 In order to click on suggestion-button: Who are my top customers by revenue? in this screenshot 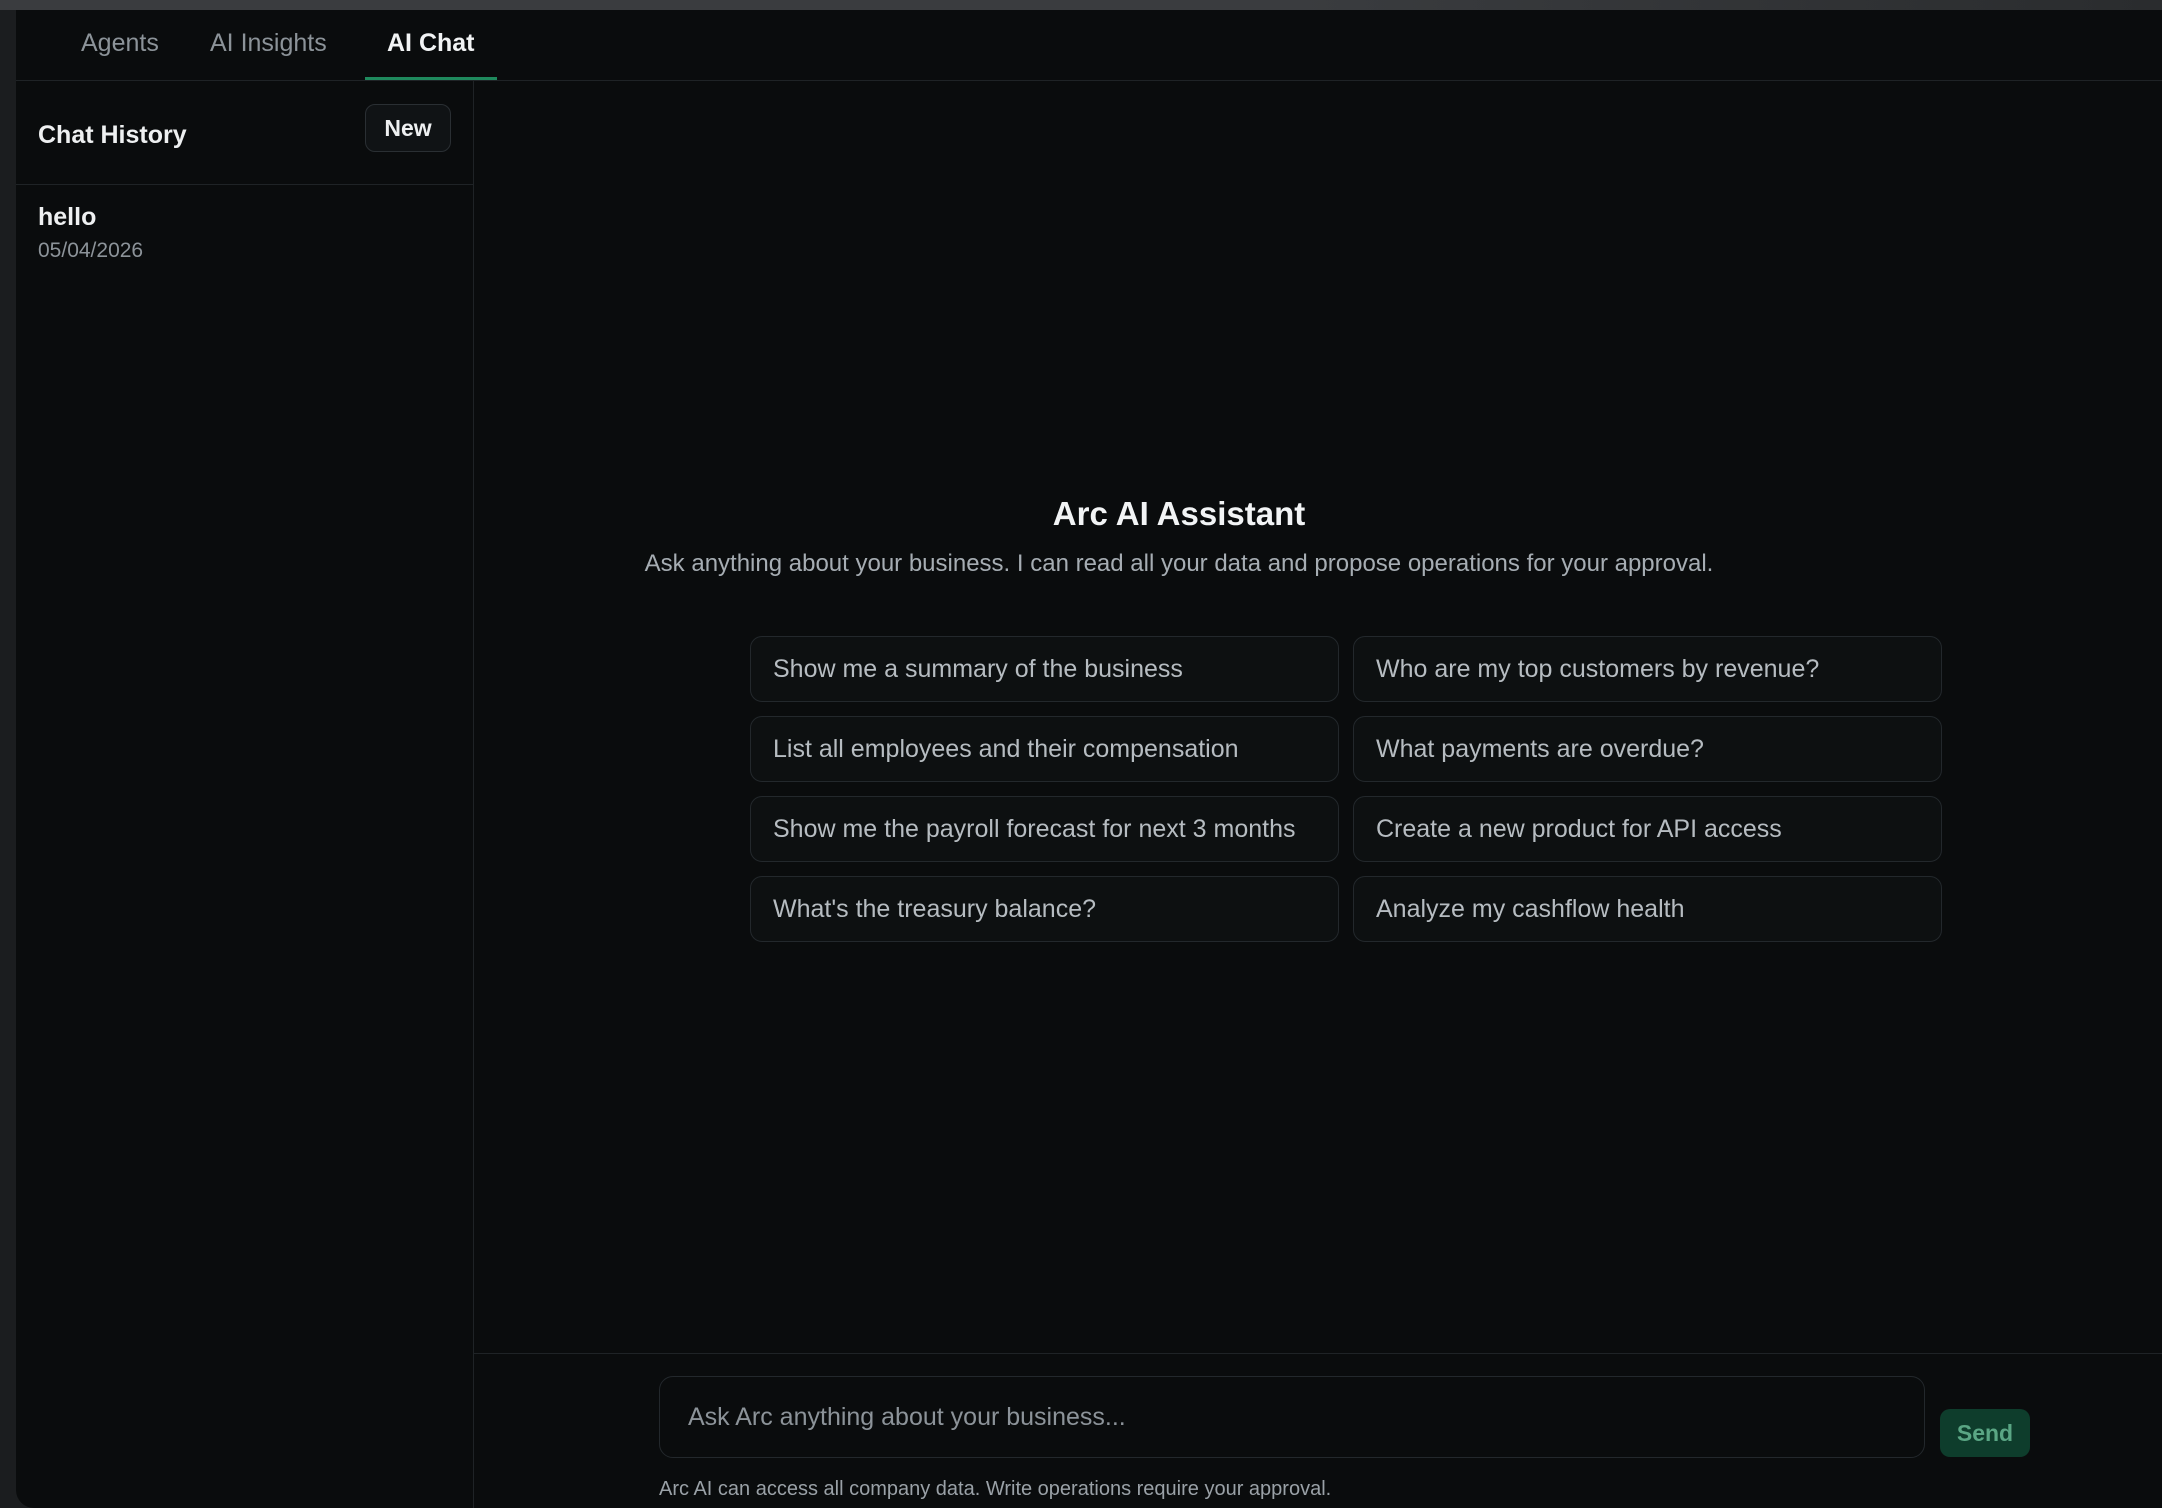, I will do `click(1647, 669)`.